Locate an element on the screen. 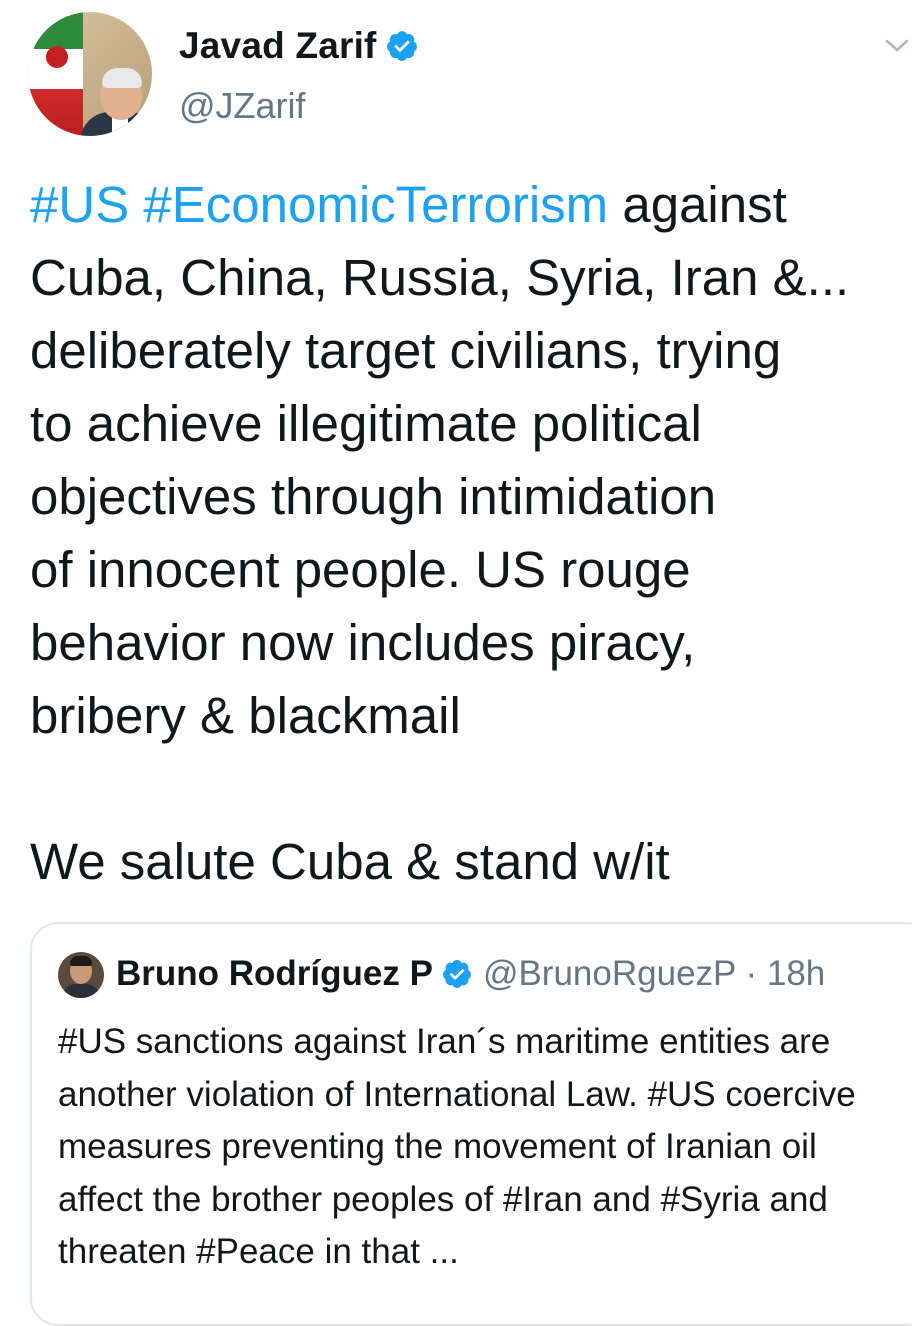 This screenshot has height=1326, width=912. quoted-tweet-time: 18h is located at coordinates (796, 973).